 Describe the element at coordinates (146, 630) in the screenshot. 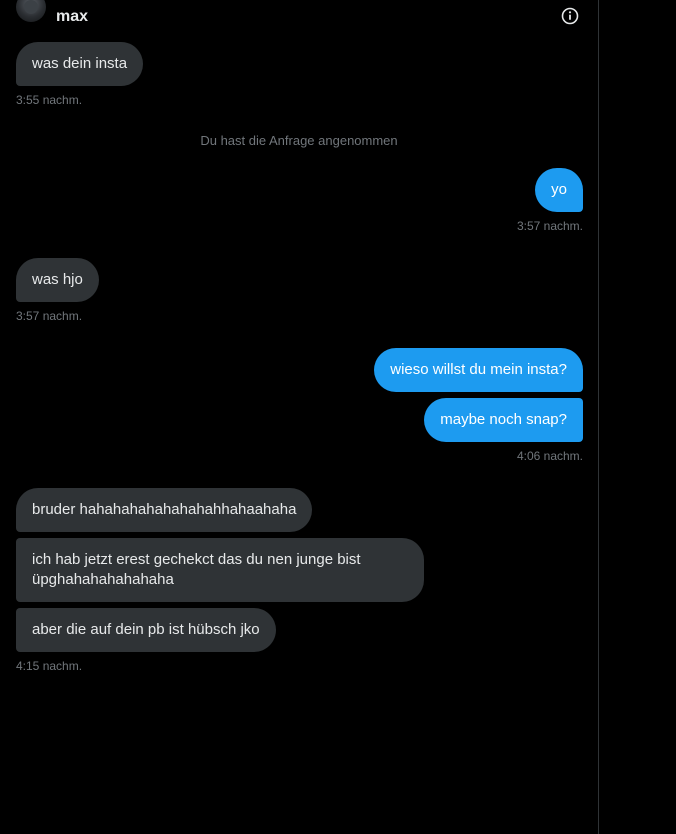

I see `incoming-message: aber die auf dein pb ist hübsch jko` at that location.